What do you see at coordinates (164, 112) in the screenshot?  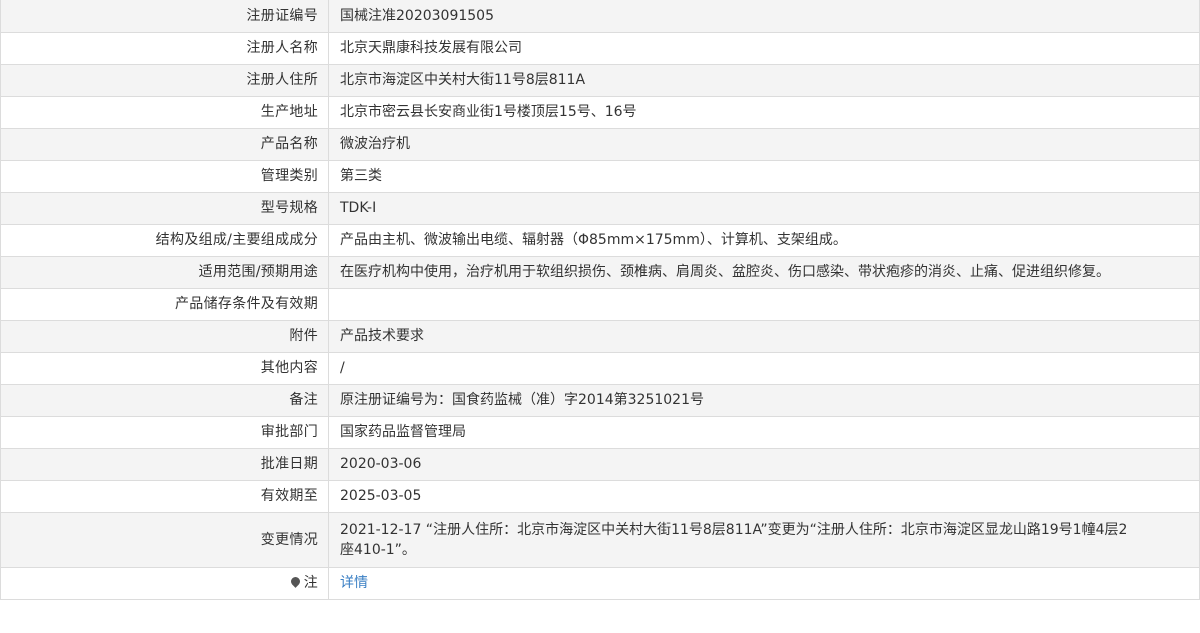 I see `field-label-production-address: 生产地址` at bounding box center [164, 112].